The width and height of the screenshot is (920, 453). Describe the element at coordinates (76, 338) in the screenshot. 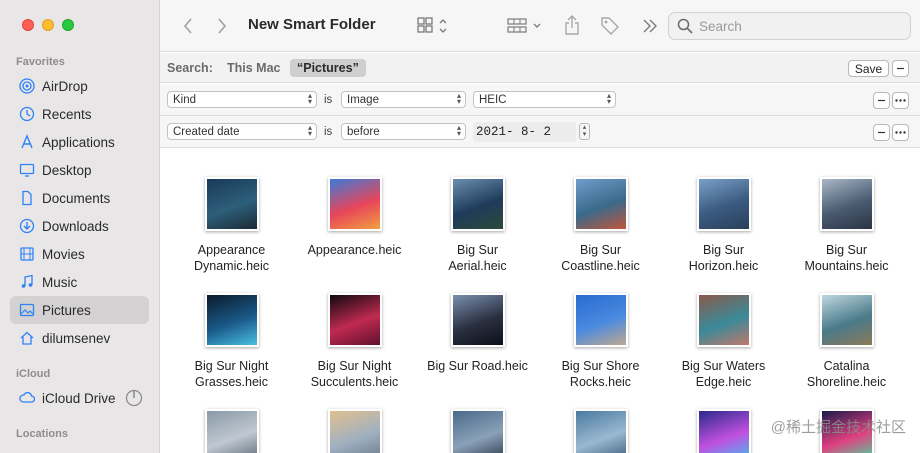

I see `sidebar-item-label: dilumsenev` at that location.